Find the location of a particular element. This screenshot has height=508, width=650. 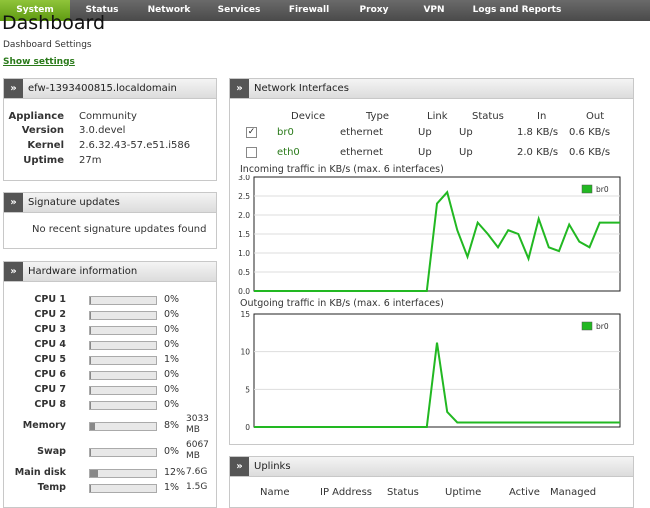

device-out: 0.6 KB/s is located at coordinates (590, 132).